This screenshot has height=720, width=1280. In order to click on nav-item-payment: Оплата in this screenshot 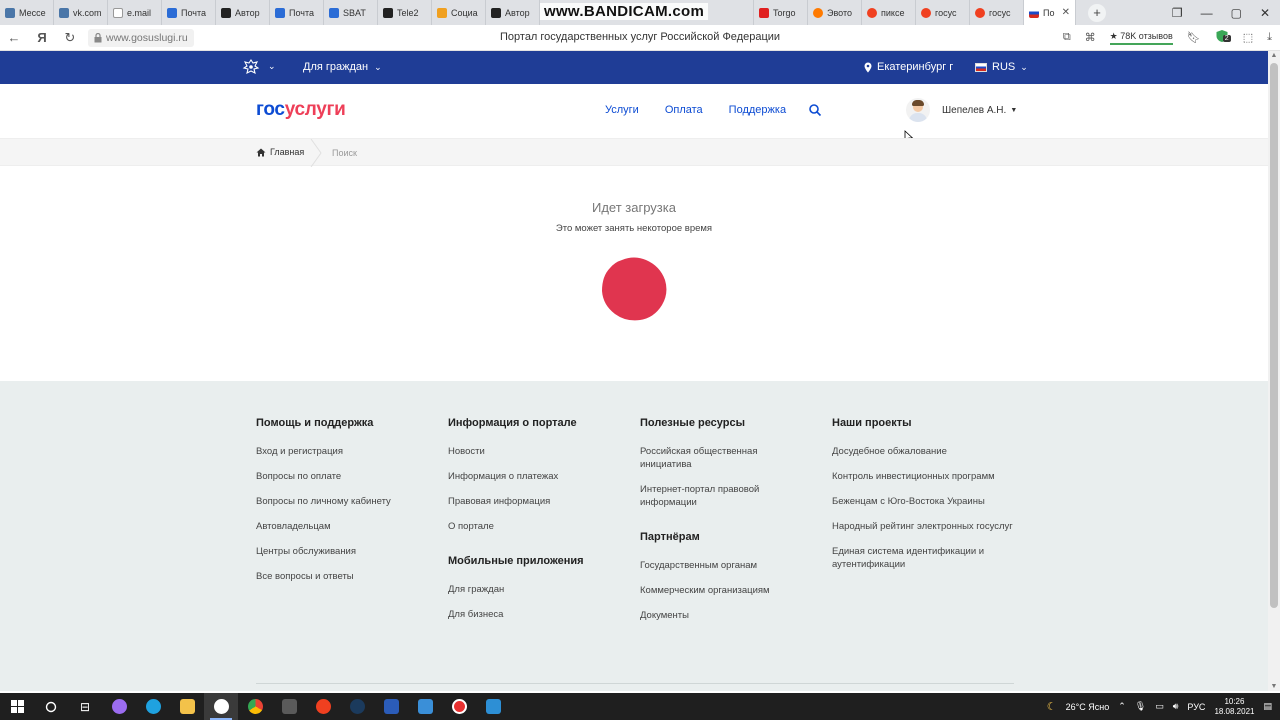, I will do `click(684, 110)`.